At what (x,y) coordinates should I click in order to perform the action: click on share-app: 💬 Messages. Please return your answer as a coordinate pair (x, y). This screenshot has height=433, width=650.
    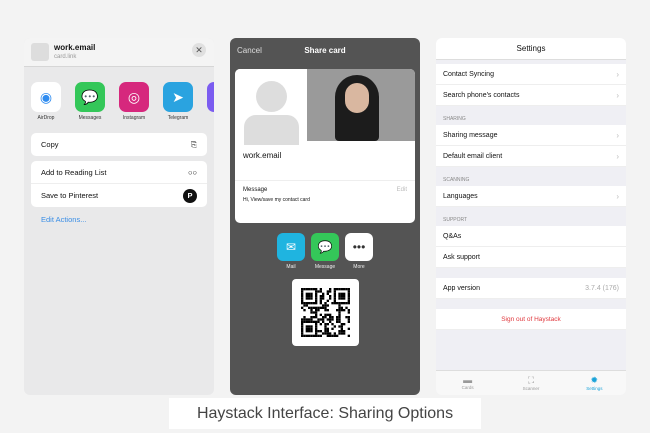
    Looking at the image, I should click on (90, 101).